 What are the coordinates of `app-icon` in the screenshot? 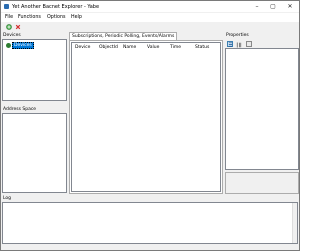 It's located at (6, 6).